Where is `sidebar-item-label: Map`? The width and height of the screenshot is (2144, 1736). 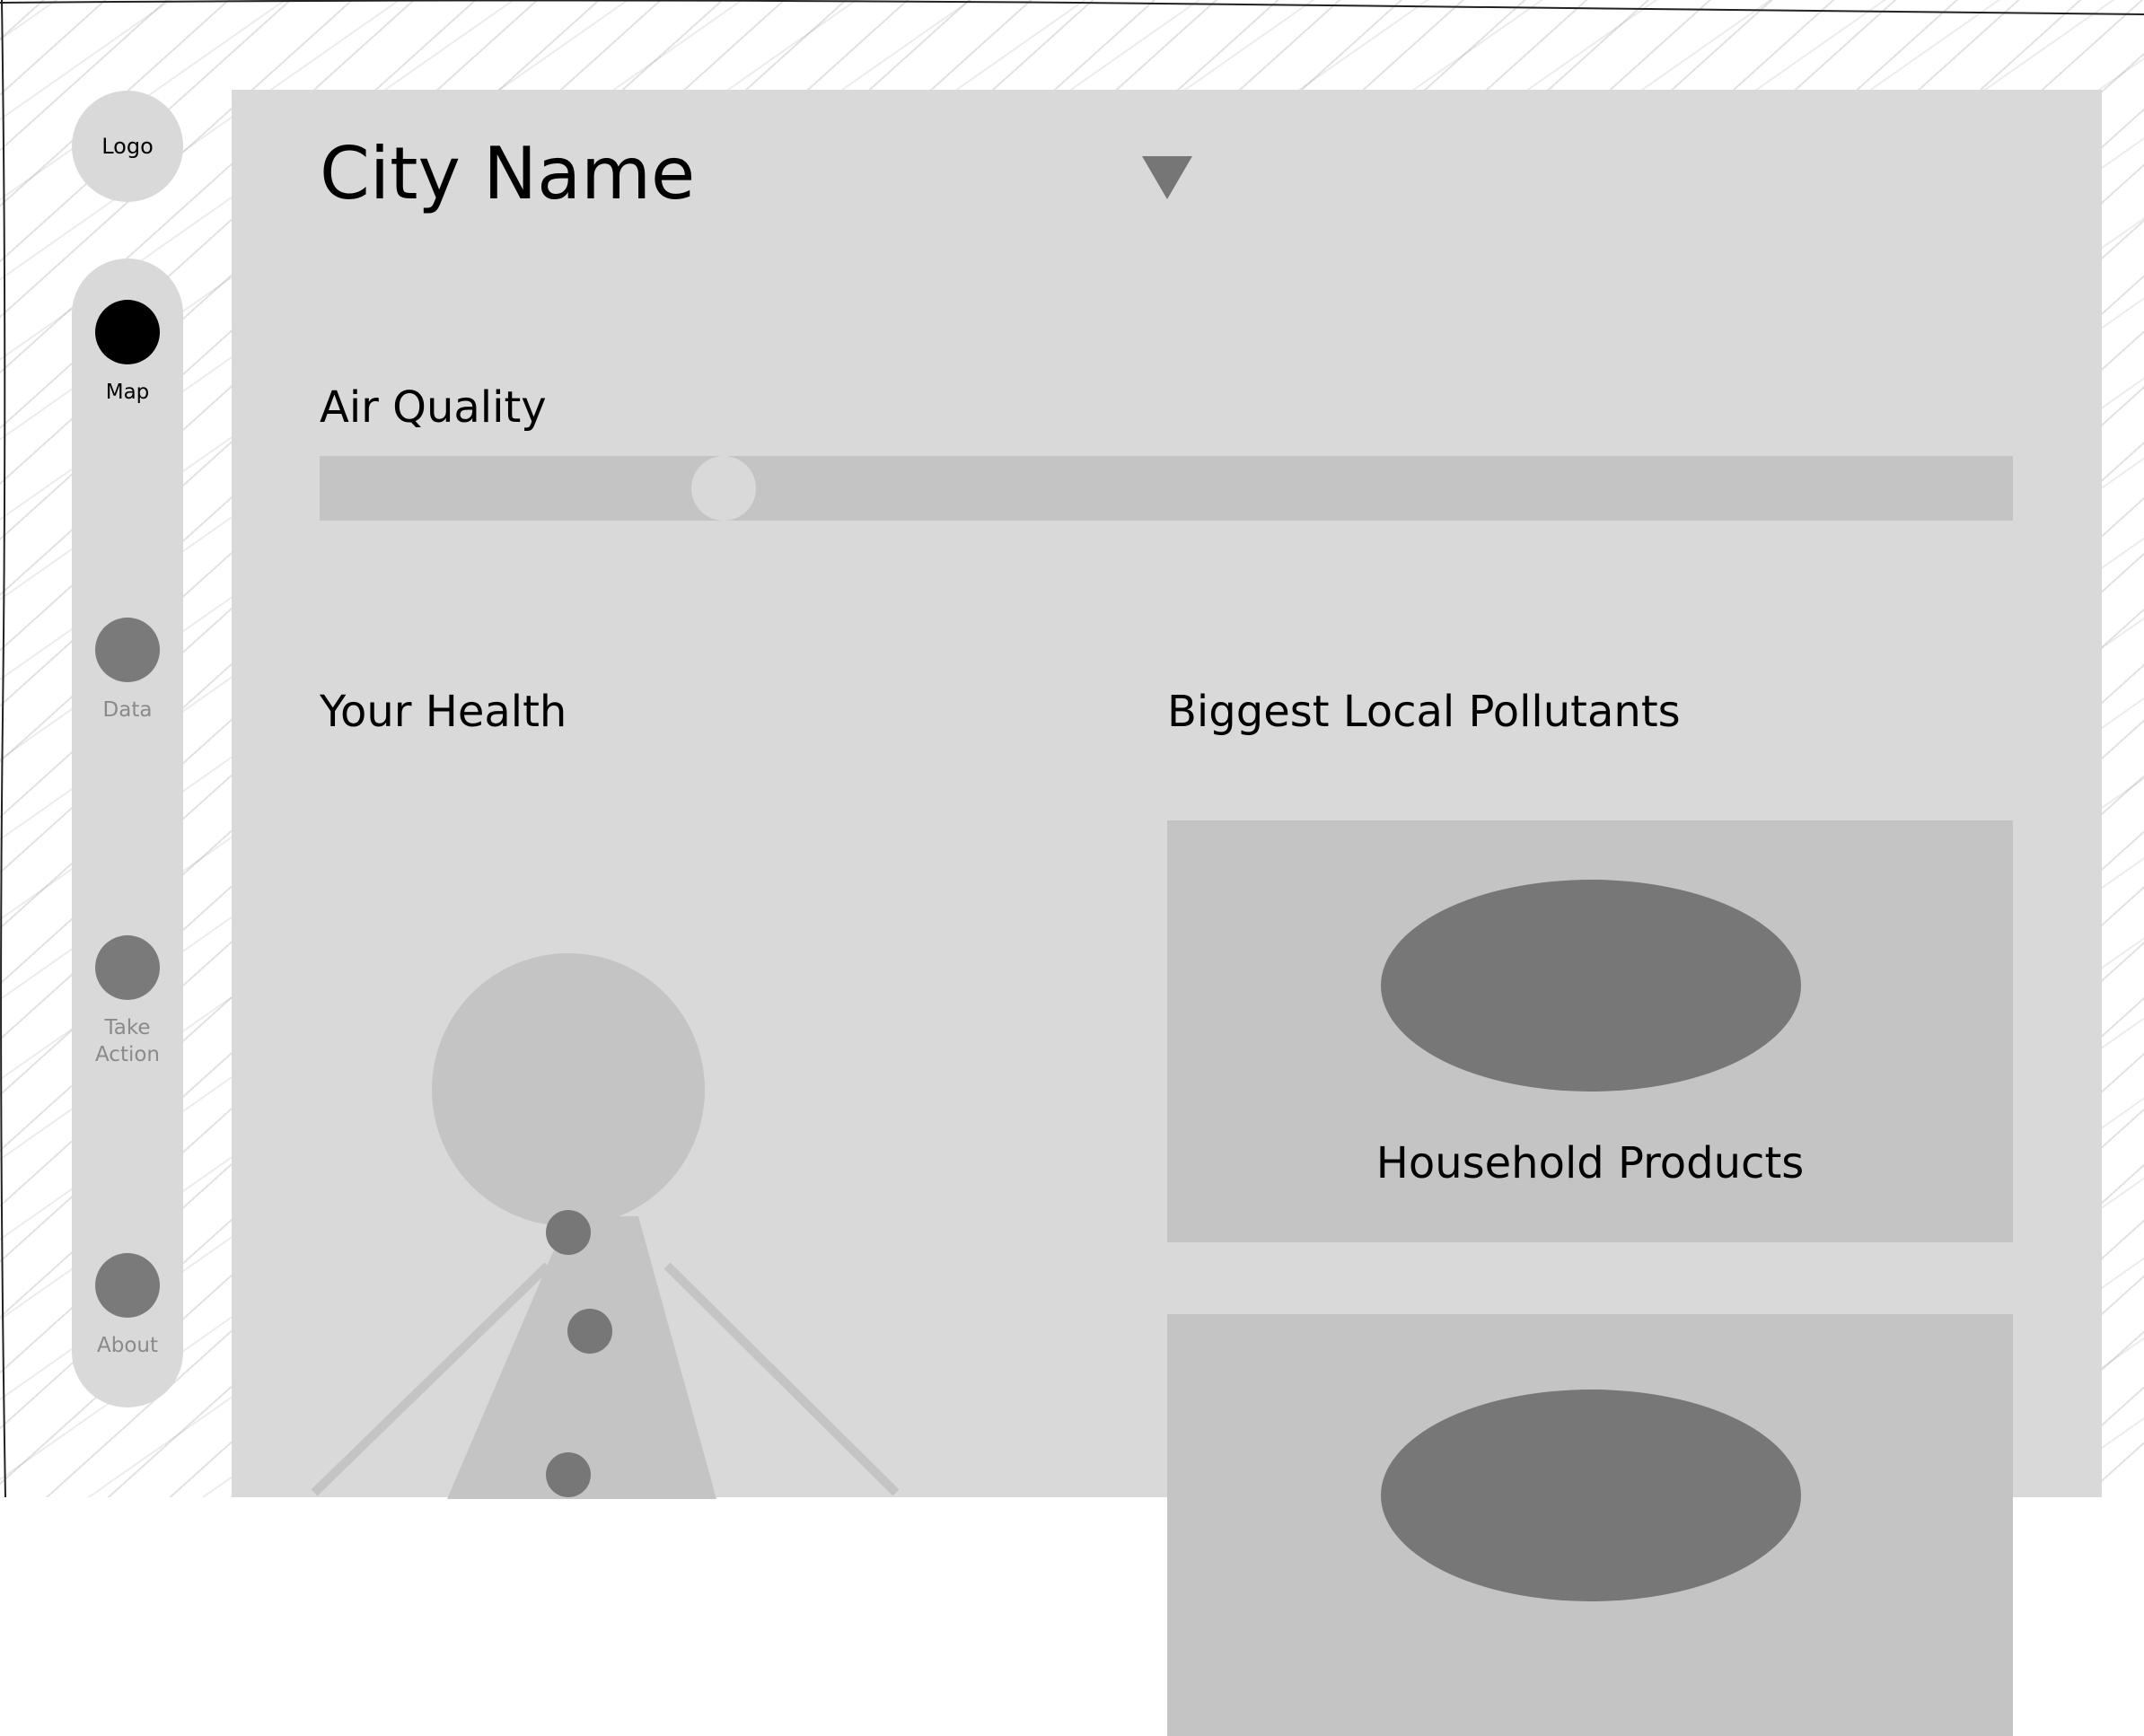
sidebar-item-label: Map is located at coordinates (127, 392).